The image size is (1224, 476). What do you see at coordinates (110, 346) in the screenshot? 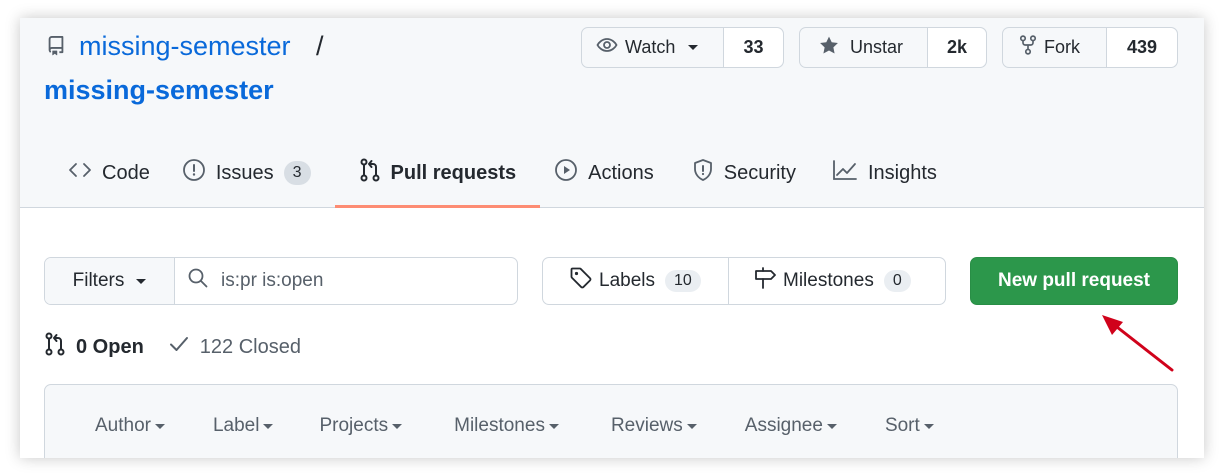
I see `open-count-label: 0 Open` at bounding box center [110, 346].